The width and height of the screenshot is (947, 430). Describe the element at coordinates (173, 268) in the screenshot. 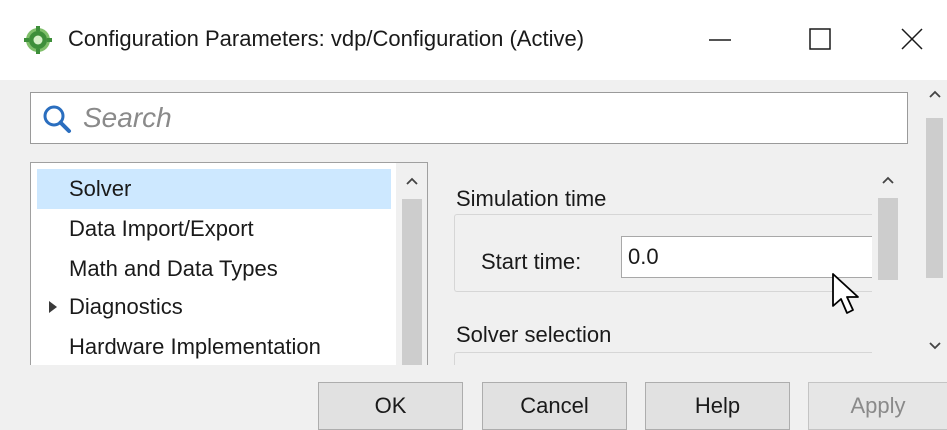

I see `tree-item-label: Math and Data Types` at that location.